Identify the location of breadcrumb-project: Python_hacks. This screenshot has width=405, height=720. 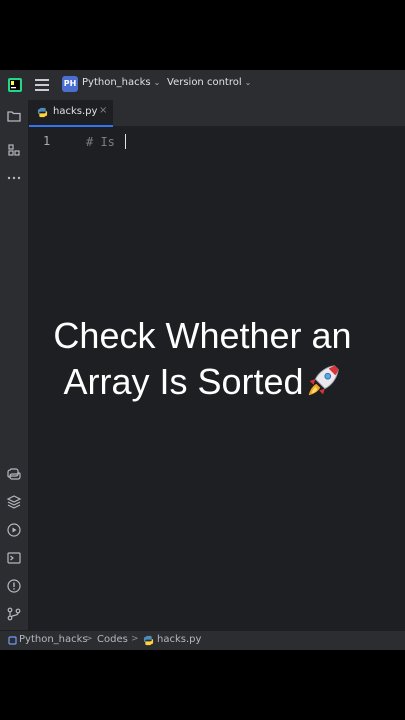
(53, 639).